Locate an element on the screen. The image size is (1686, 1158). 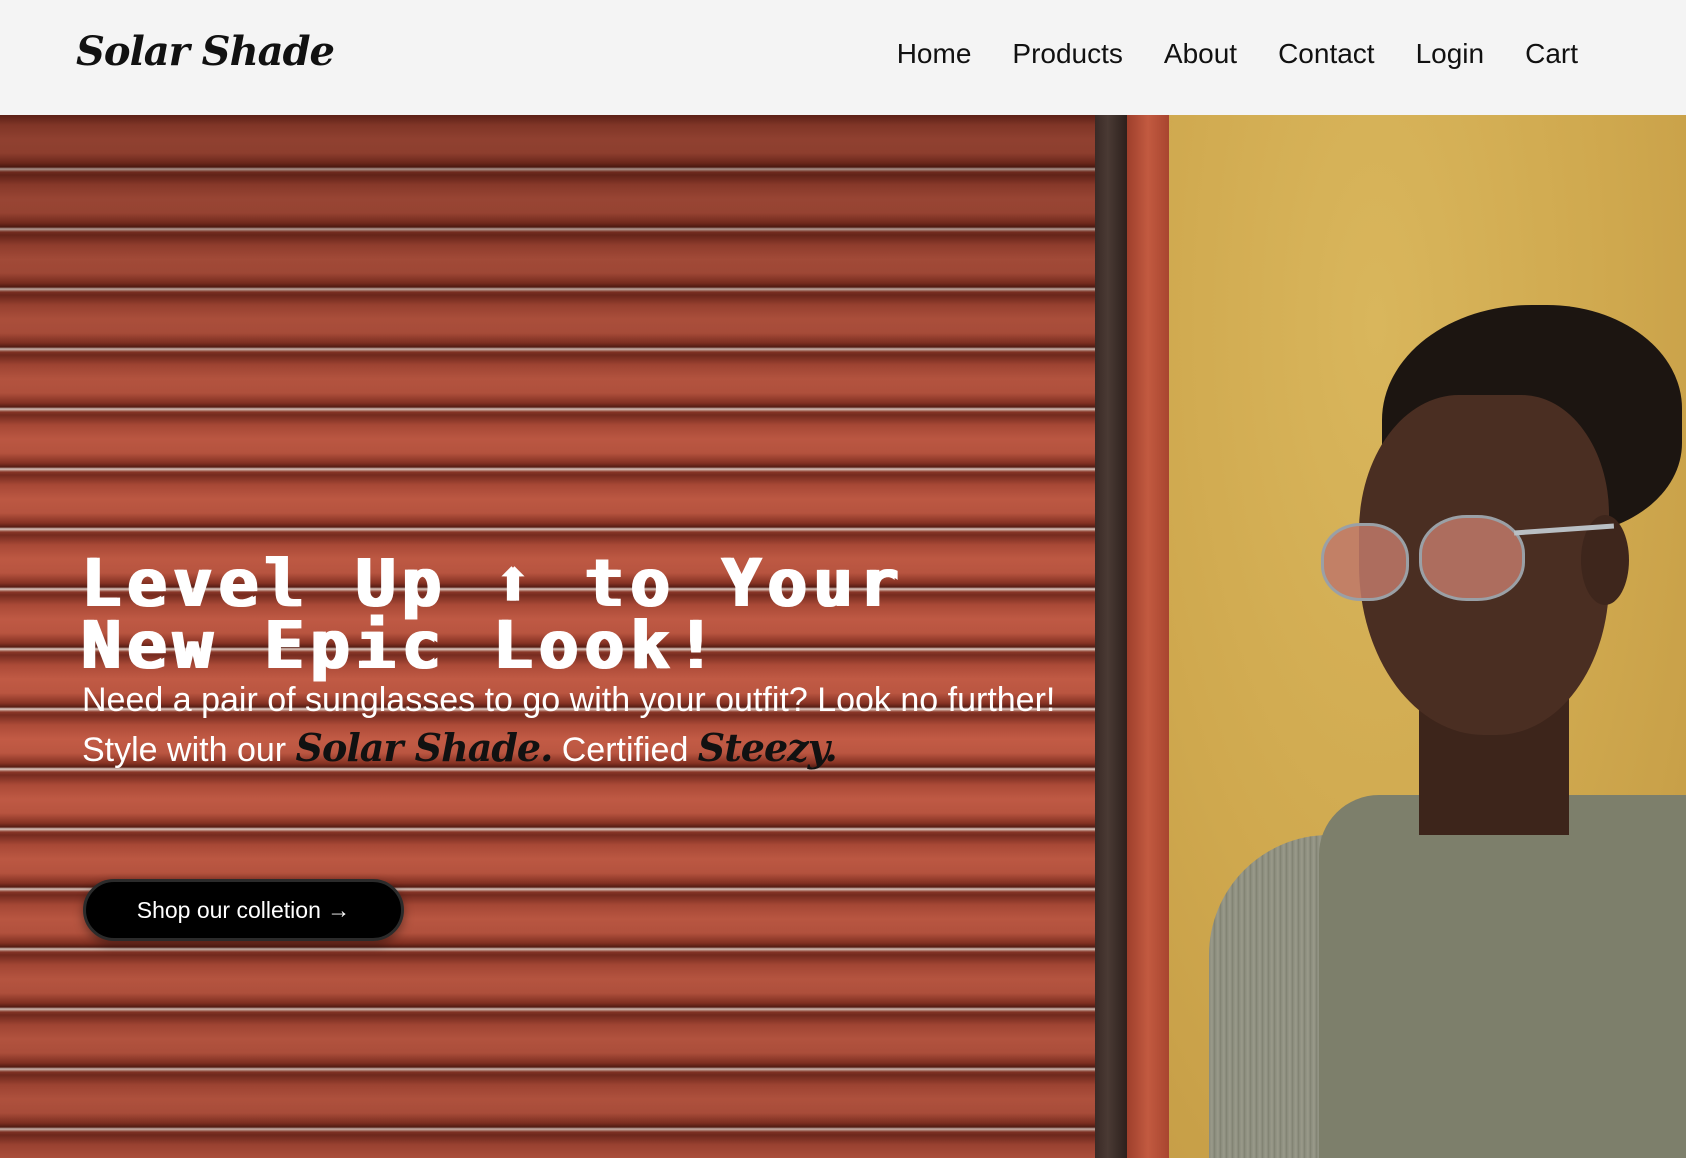
brand-logo: Solar Shade is located at coordinates (205, 51).